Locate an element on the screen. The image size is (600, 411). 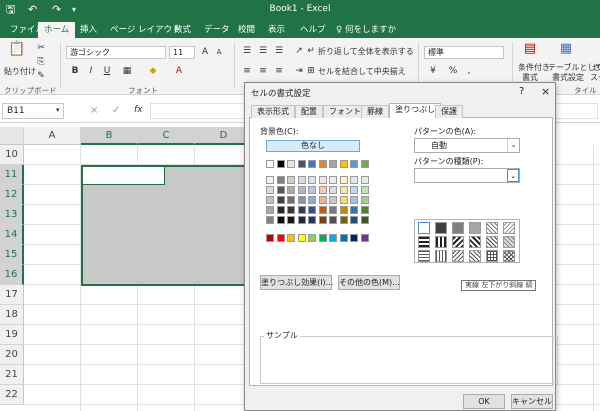
format-as-table-label-2: 書式設定 is located at coordinates (568, 77).